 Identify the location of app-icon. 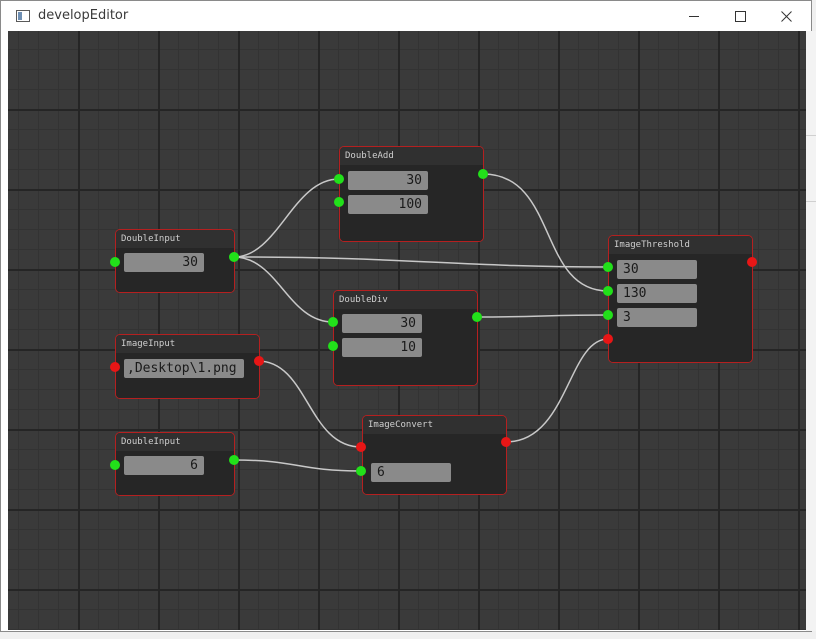
(23, 16).